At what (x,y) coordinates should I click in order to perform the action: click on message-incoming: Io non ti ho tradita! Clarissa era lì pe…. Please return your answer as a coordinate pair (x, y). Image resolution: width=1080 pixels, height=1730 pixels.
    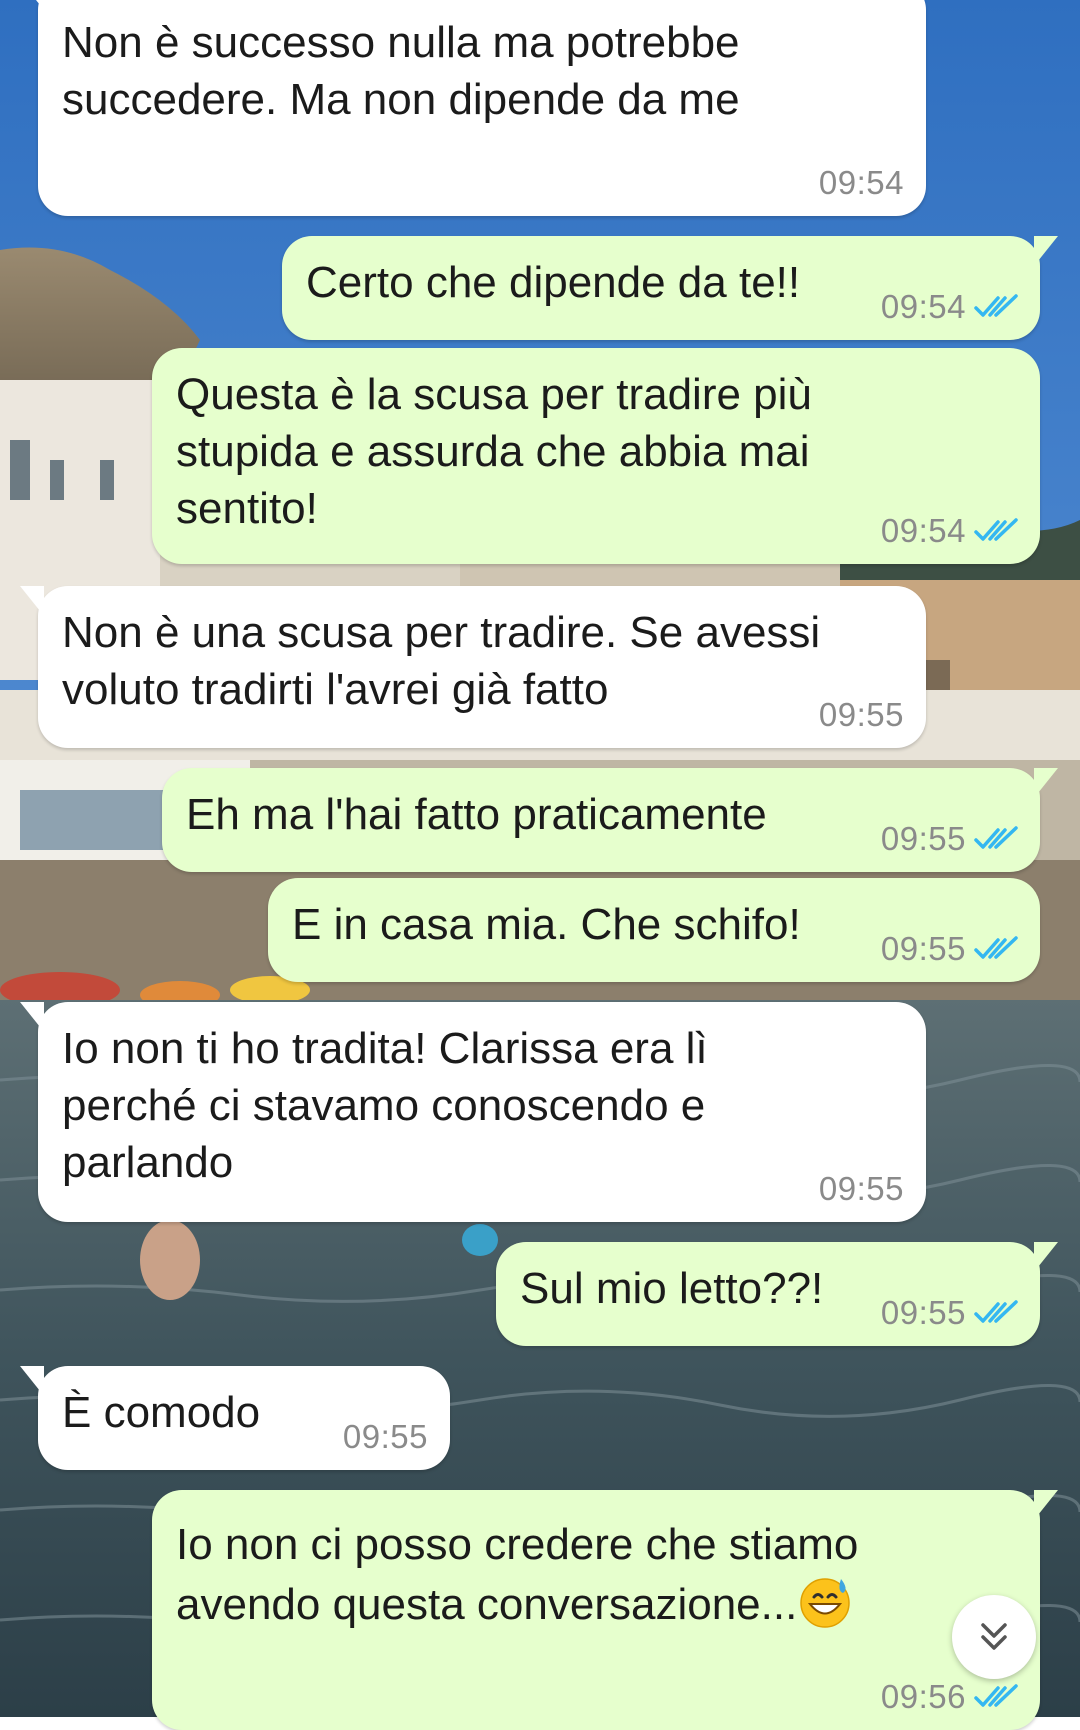
    Looking at the image, I should click on (473, 1112).